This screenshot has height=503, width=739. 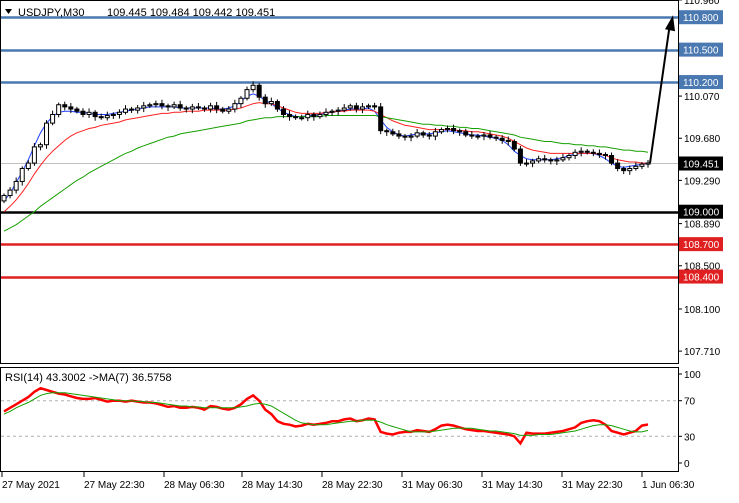 What do you see at coordinates (702, 310) in the screenshot?
I see `price-tick-label: 108.100` at bounding box center [702, 310].